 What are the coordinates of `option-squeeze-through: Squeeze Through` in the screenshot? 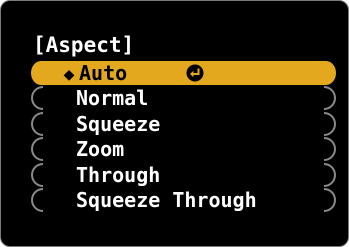 It's located at (183, 199).